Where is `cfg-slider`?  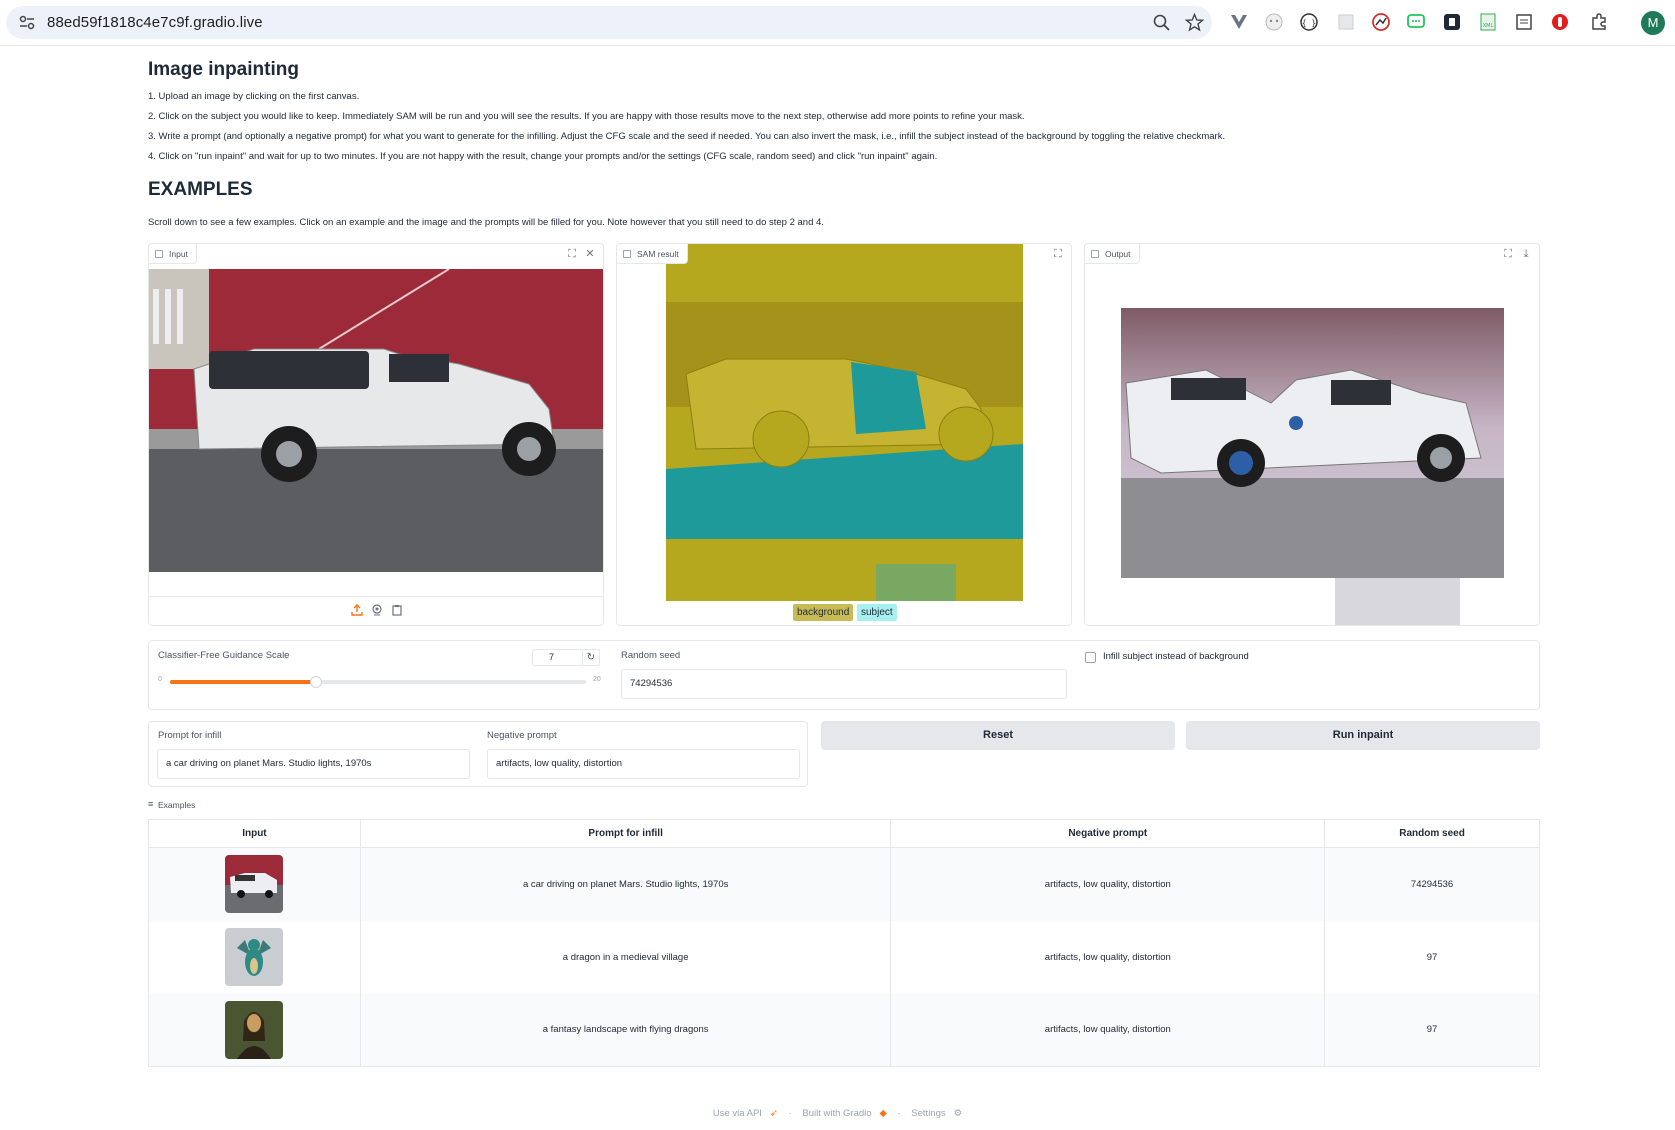 cfg-slider is located at coordinates (378, 682).